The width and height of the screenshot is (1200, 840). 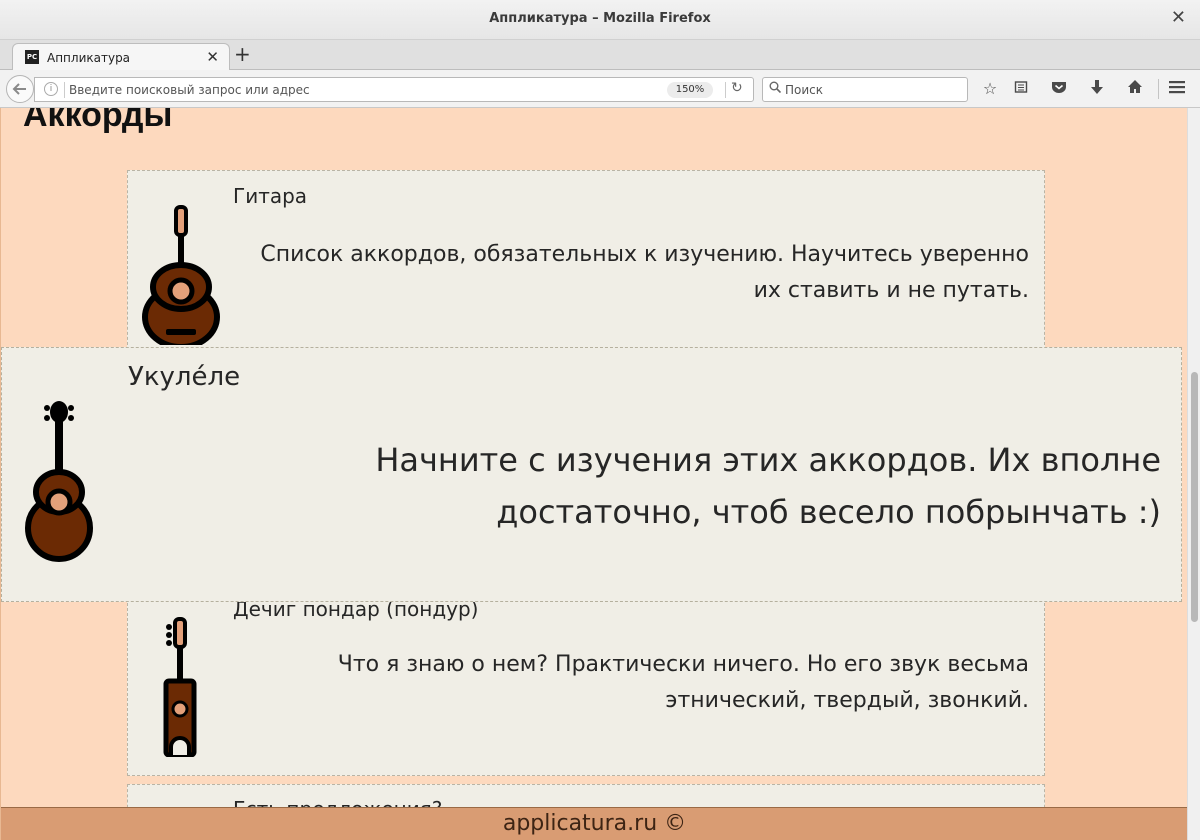 I want to click on menu-hamburger-icon, so click(x=1177, y=89).